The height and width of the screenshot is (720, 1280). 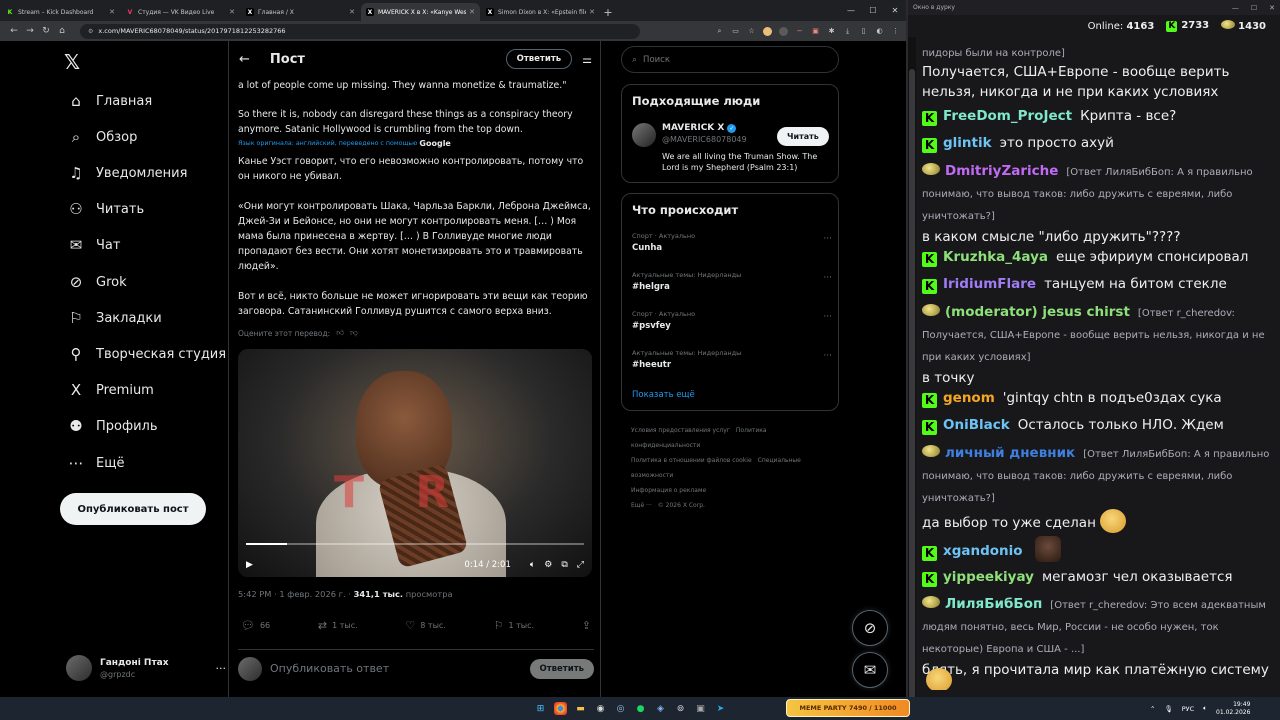 What do you see at coordinates (60, 12) in the screenshot?
I see `browser-tab: K Stream – Kick Dashboard ✕` at bounding box center [60, 12].